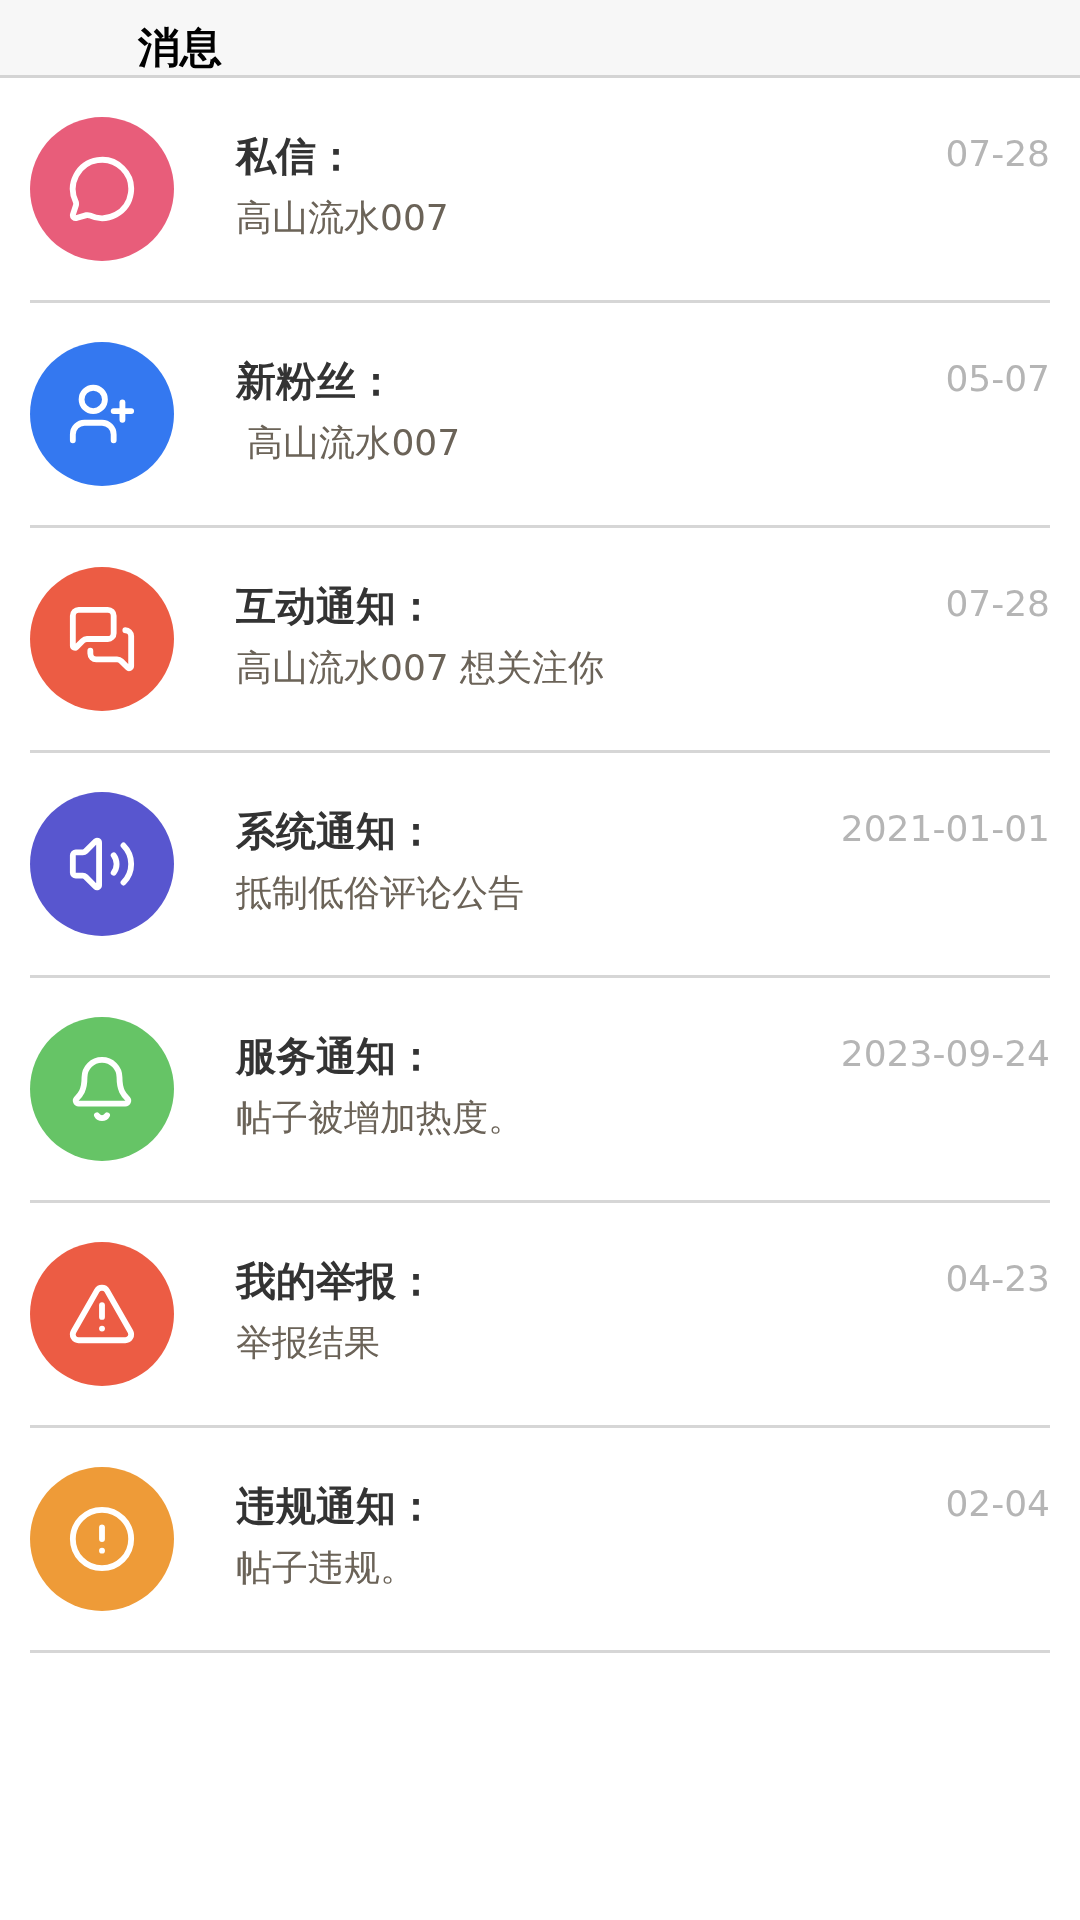 This screenshot has height=1920, width=1080. I want to click on message-title: 服务通知：, so click(336, 1056).